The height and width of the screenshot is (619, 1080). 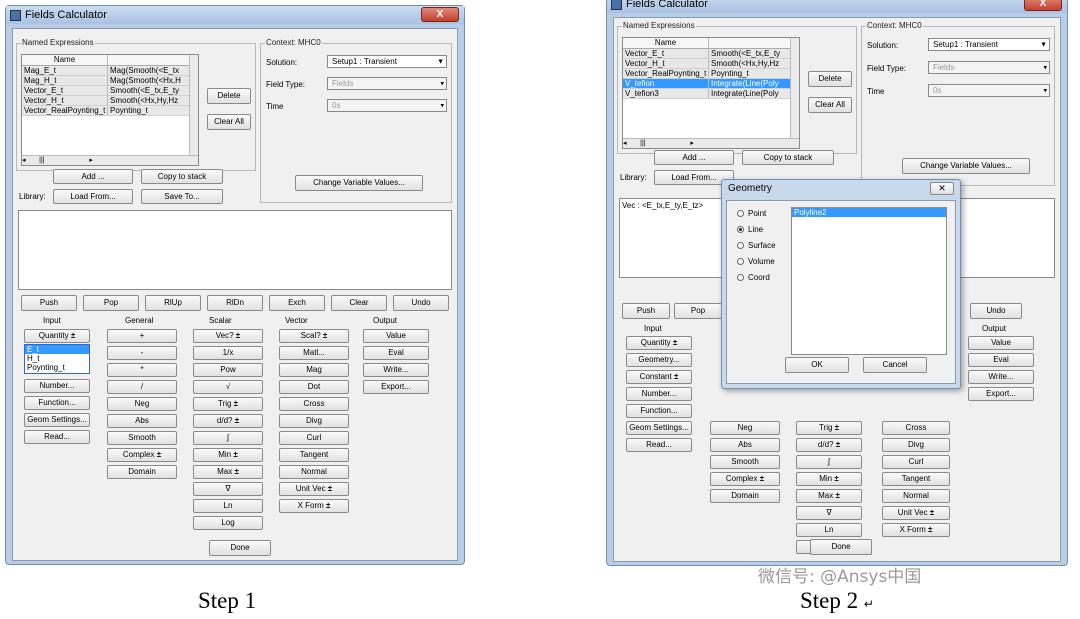 What do you see at coordinates (711, 84) in the screenshot?
I see `table-row: V_tefionIntegrate(Line(Poly` at bounding box center [711, 84].